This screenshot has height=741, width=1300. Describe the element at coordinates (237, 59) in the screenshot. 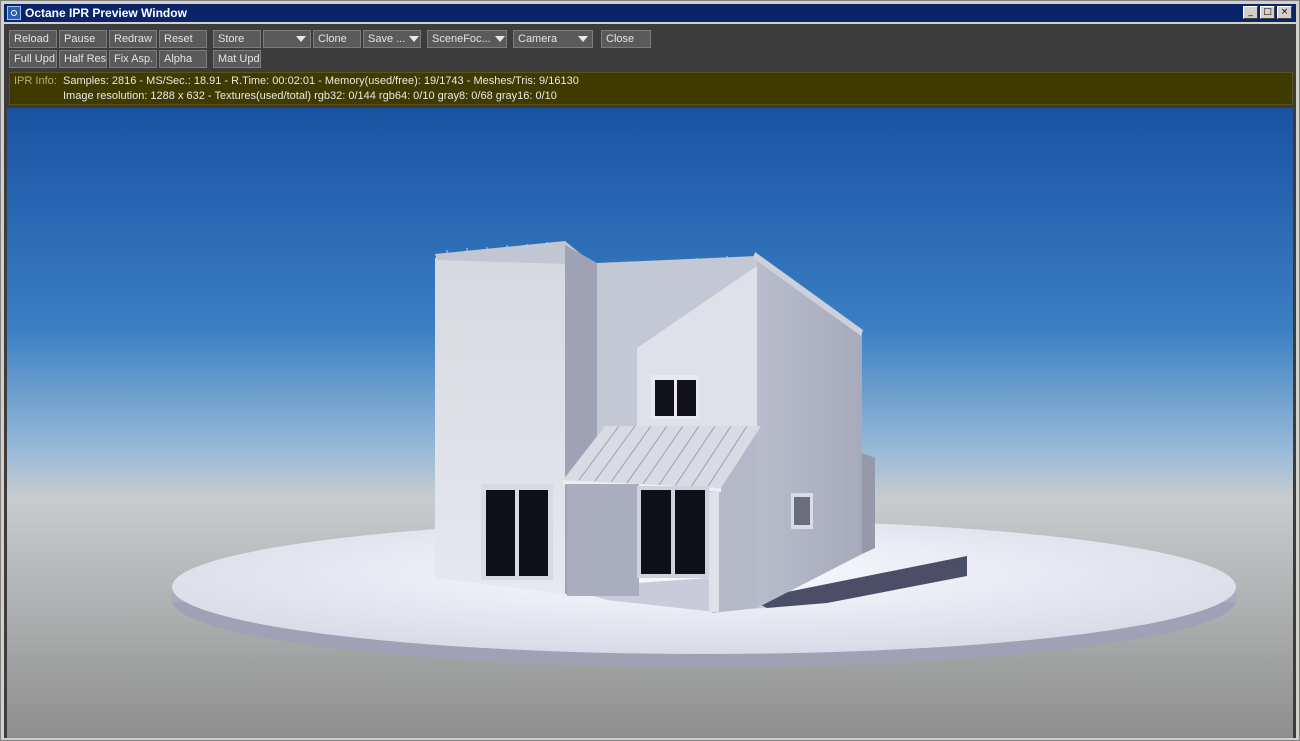

I see `material-update-button: Mat Upd` at that location.